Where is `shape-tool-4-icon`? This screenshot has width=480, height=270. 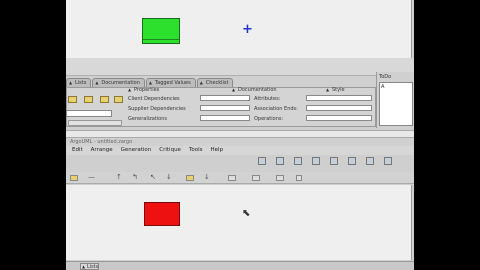
shape-tool-4-icon is located at coordinates (299, 178).